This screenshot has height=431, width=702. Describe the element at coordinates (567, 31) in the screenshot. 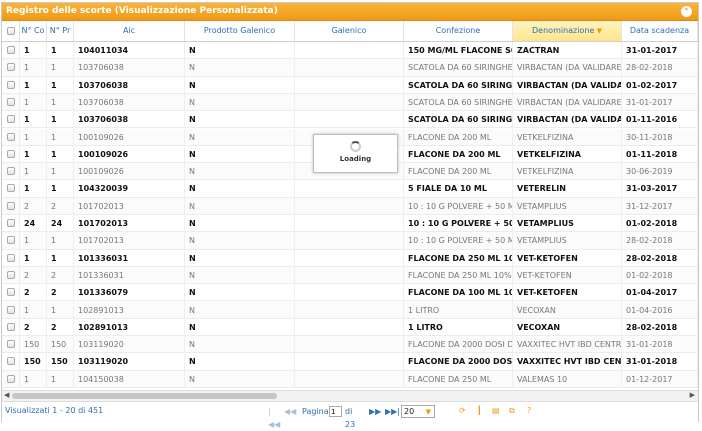

I see `column-header-denominazione: Denominazione ▼` at that location.